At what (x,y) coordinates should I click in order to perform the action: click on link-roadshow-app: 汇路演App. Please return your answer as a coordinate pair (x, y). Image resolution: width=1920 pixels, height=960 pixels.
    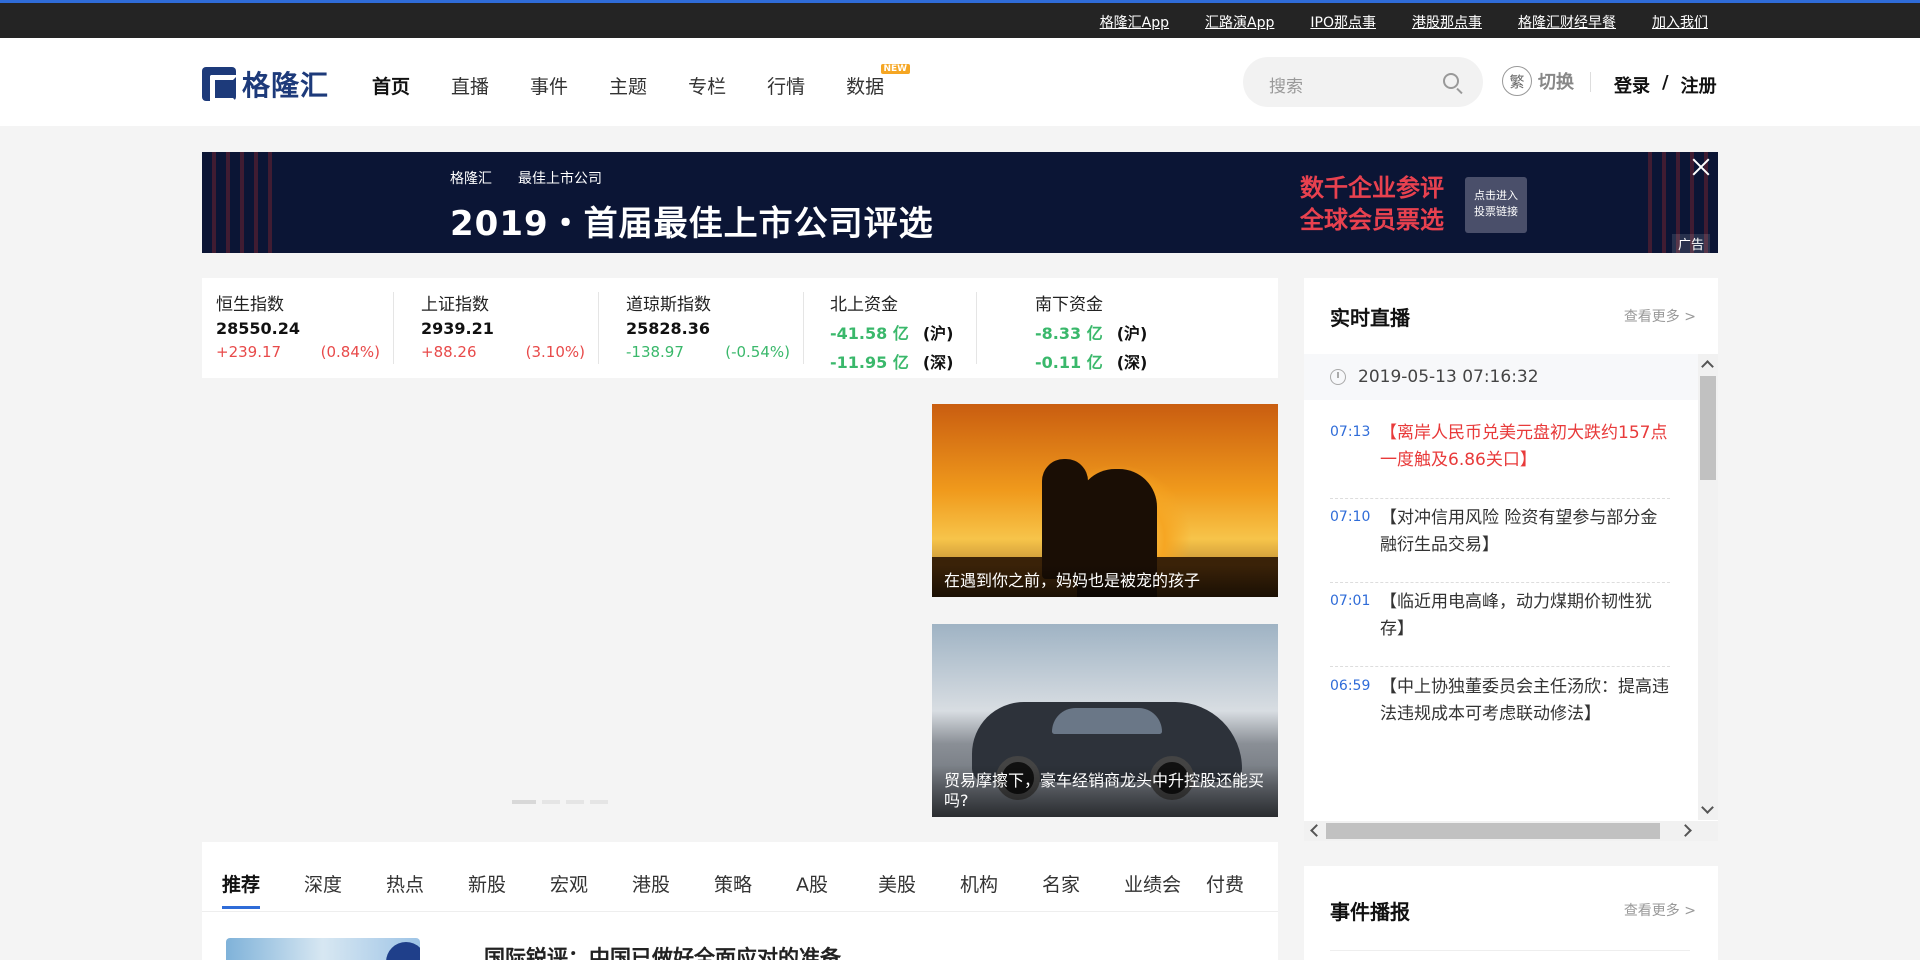
    Looking at the image, I should click on (1239, 22).